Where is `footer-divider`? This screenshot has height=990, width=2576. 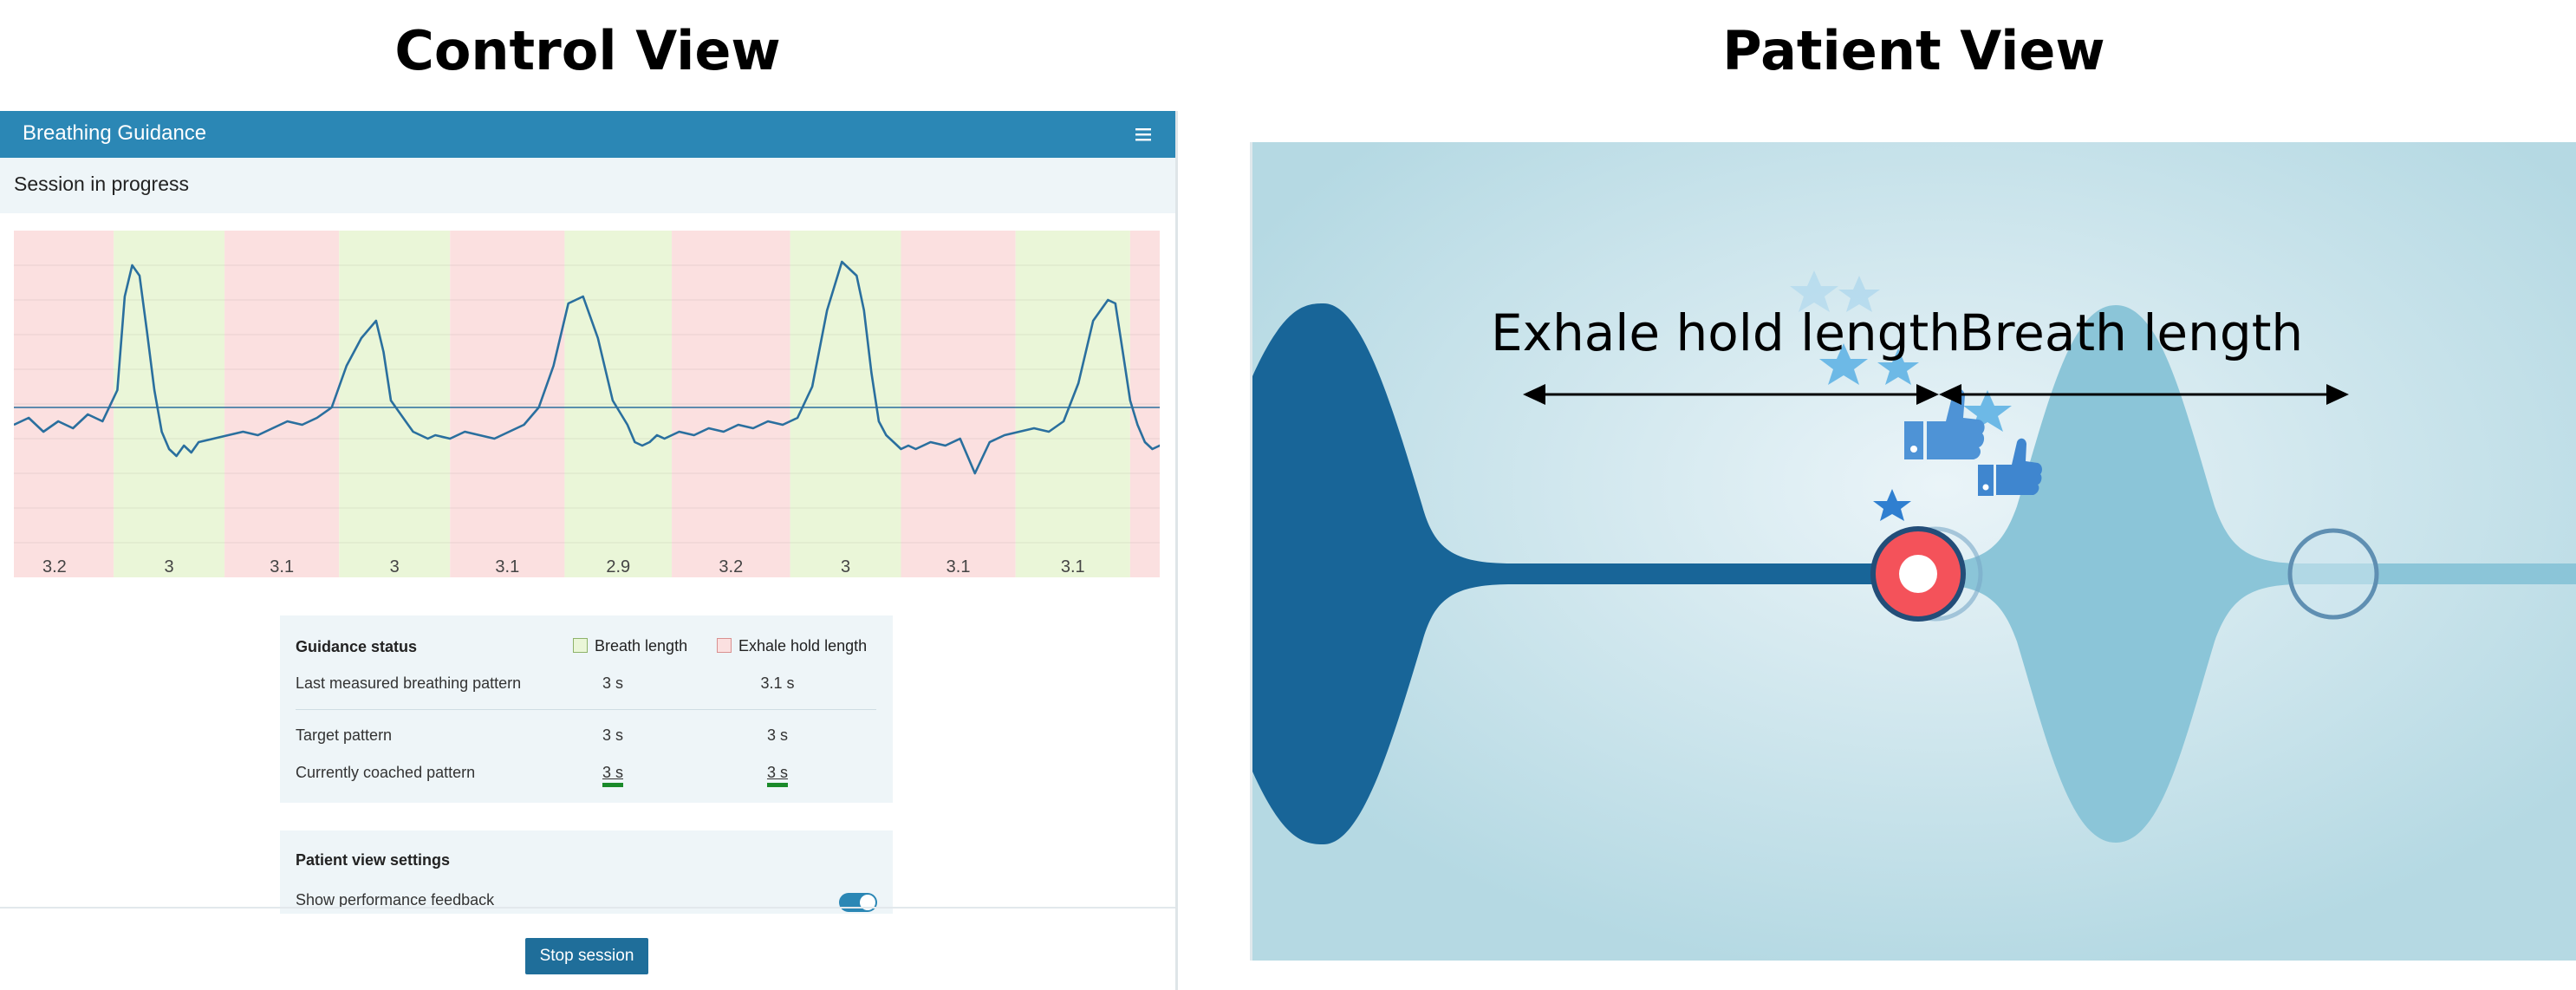 footer-divider is located at coordinates (587, 908).